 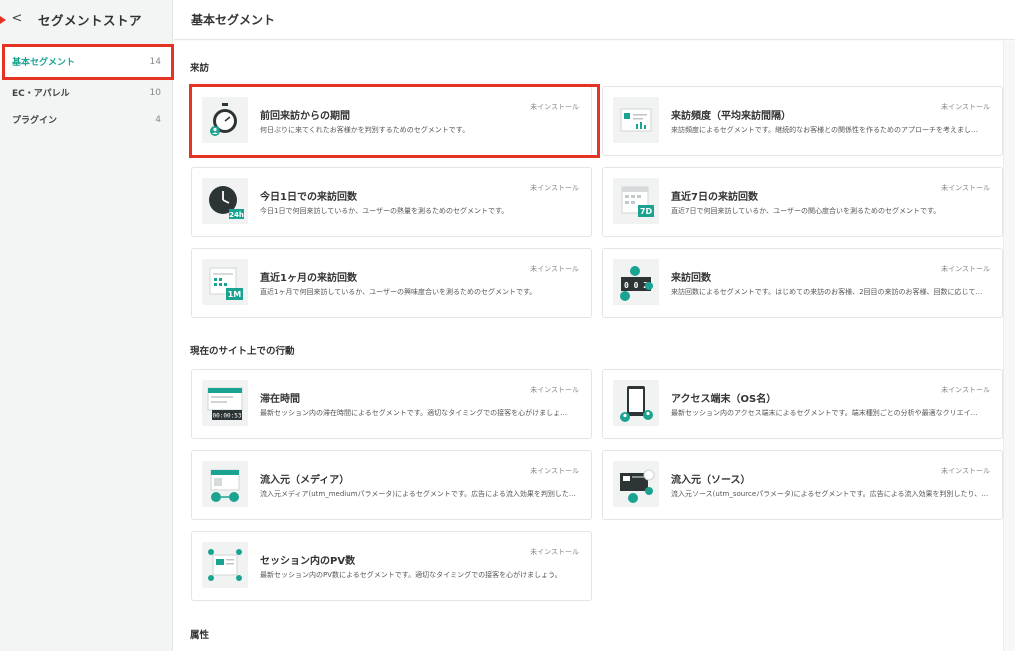 I want to click on segment-card-title: アクセス端末（OS名）, so click(x=724, y=399).